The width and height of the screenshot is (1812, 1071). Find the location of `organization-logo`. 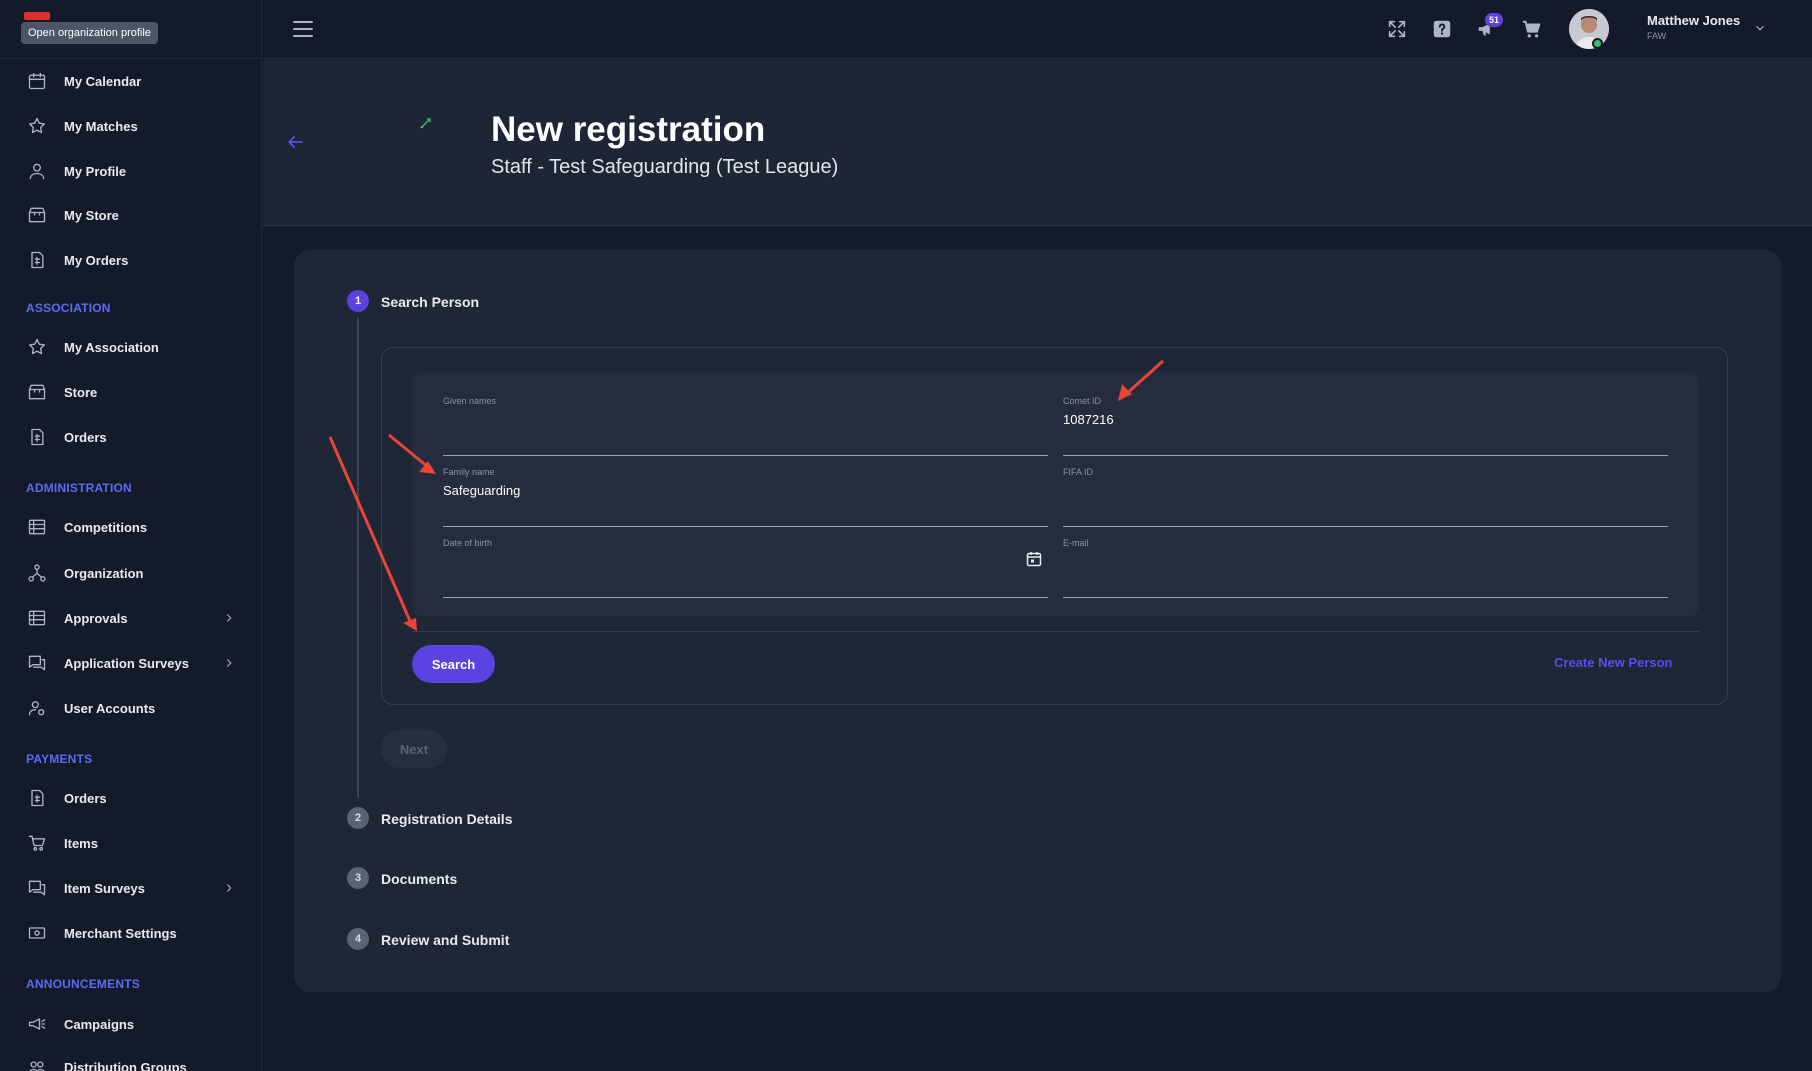

organization-logo is located at coordinates (37, 16).